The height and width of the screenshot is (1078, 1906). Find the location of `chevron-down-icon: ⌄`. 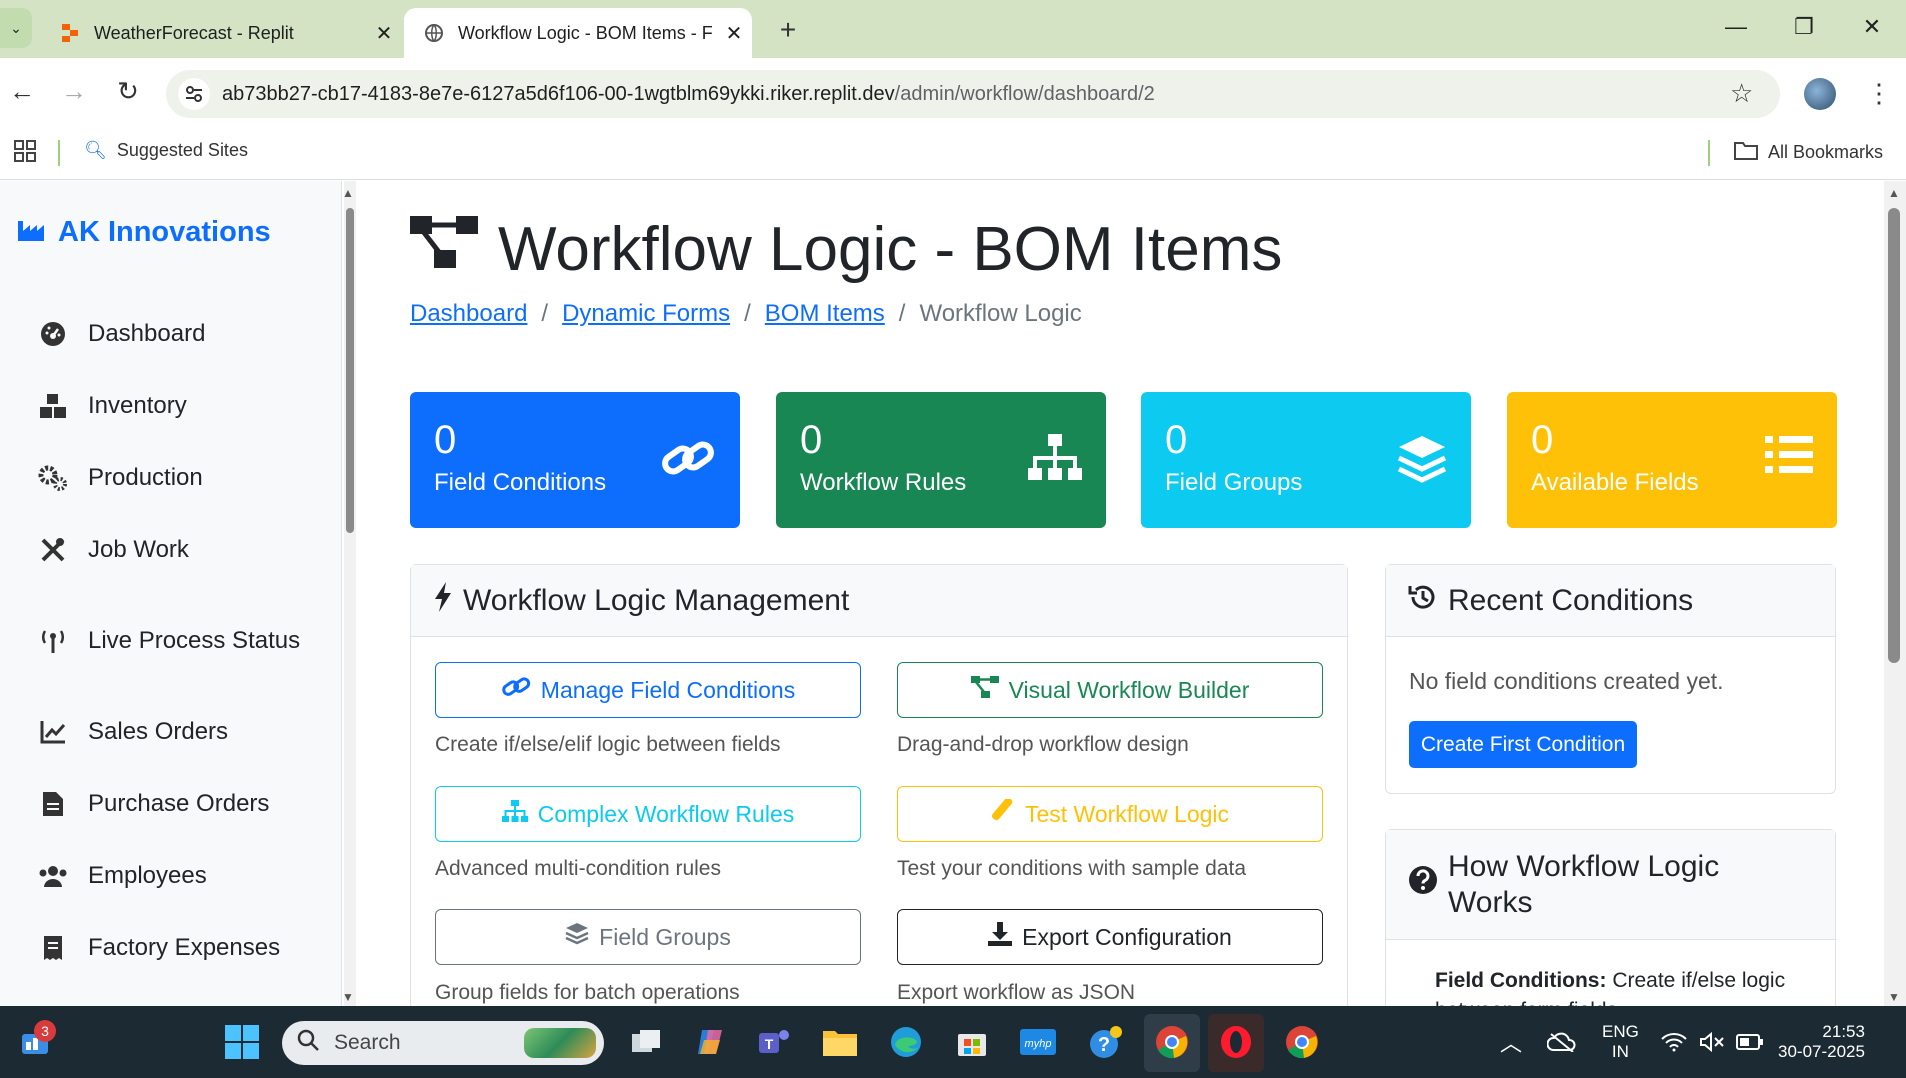

chevron-down-icon: ⌄ is located at coordinates (16, 27).